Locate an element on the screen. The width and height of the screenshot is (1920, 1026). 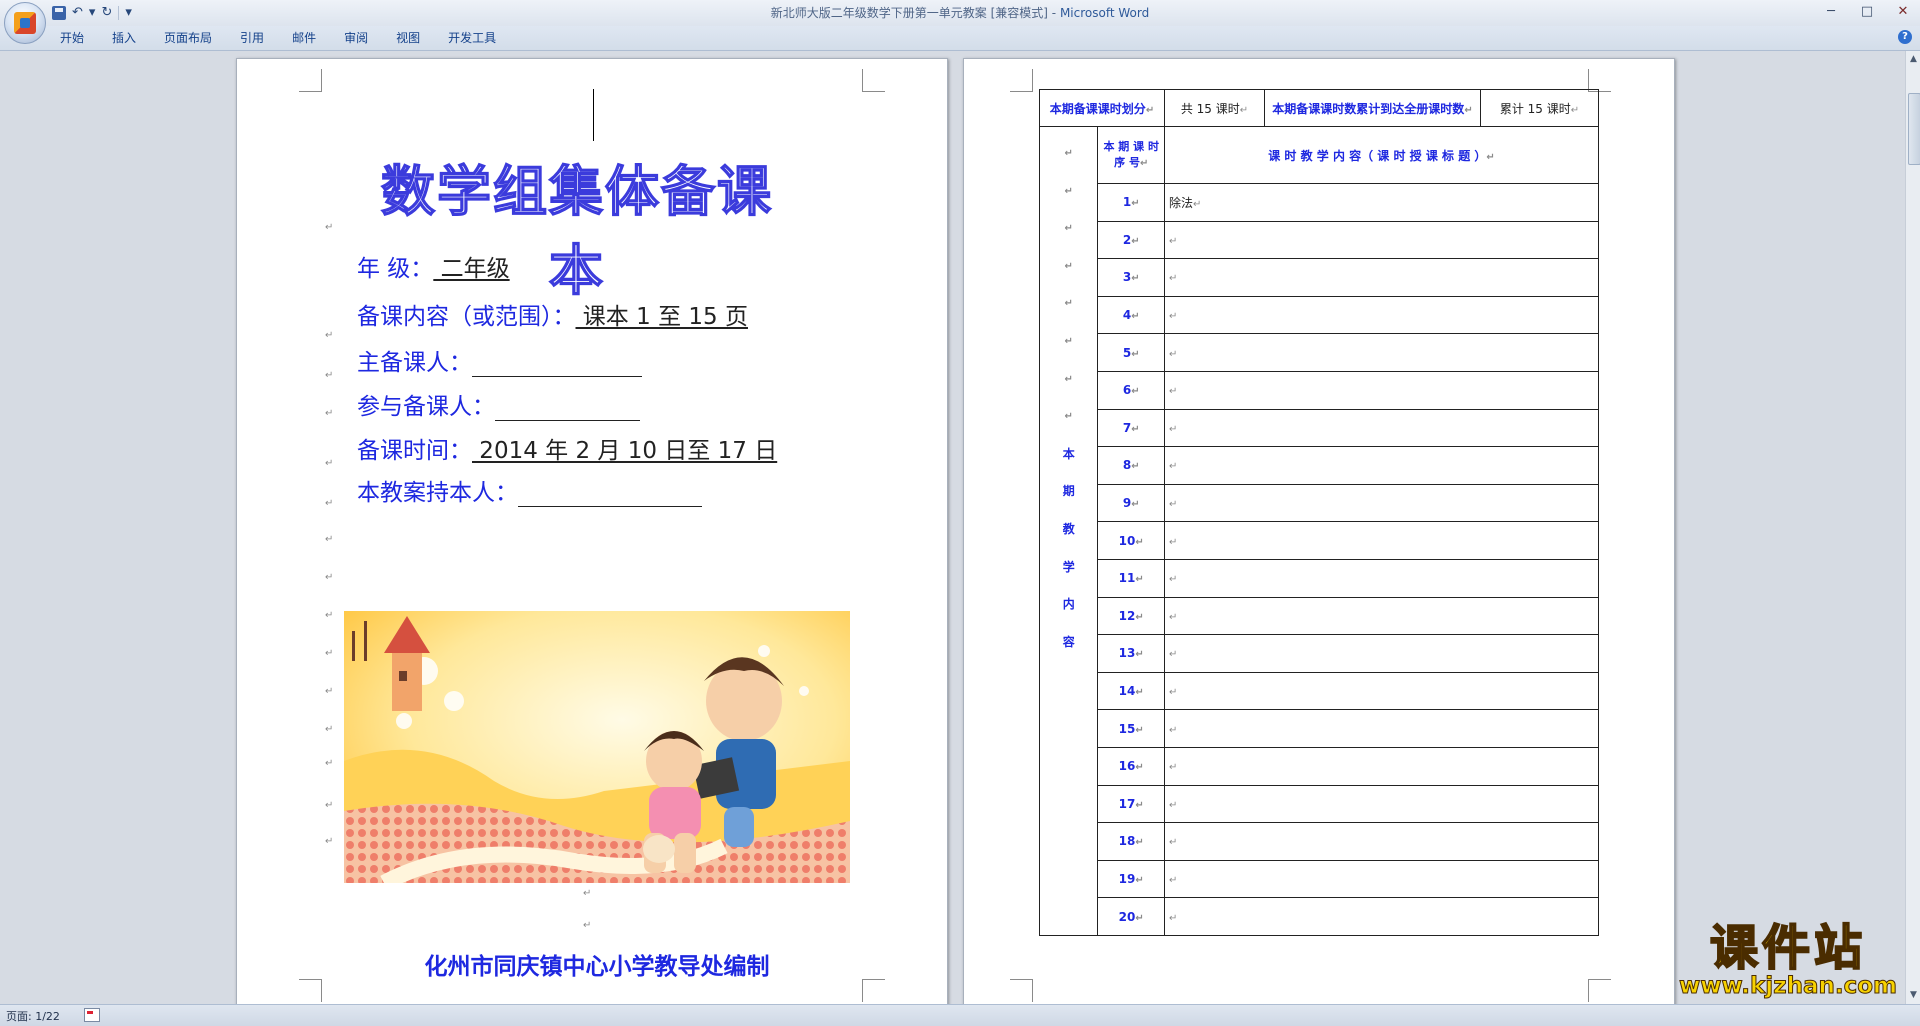
table-row: 2↵ ↵ is located at coordinates (1319, 240).